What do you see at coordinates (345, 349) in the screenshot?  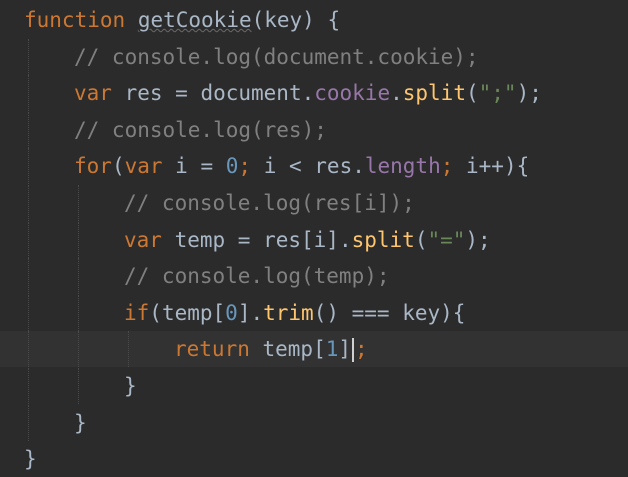 I see `code-token: ]` at bounding box center [345, 349].